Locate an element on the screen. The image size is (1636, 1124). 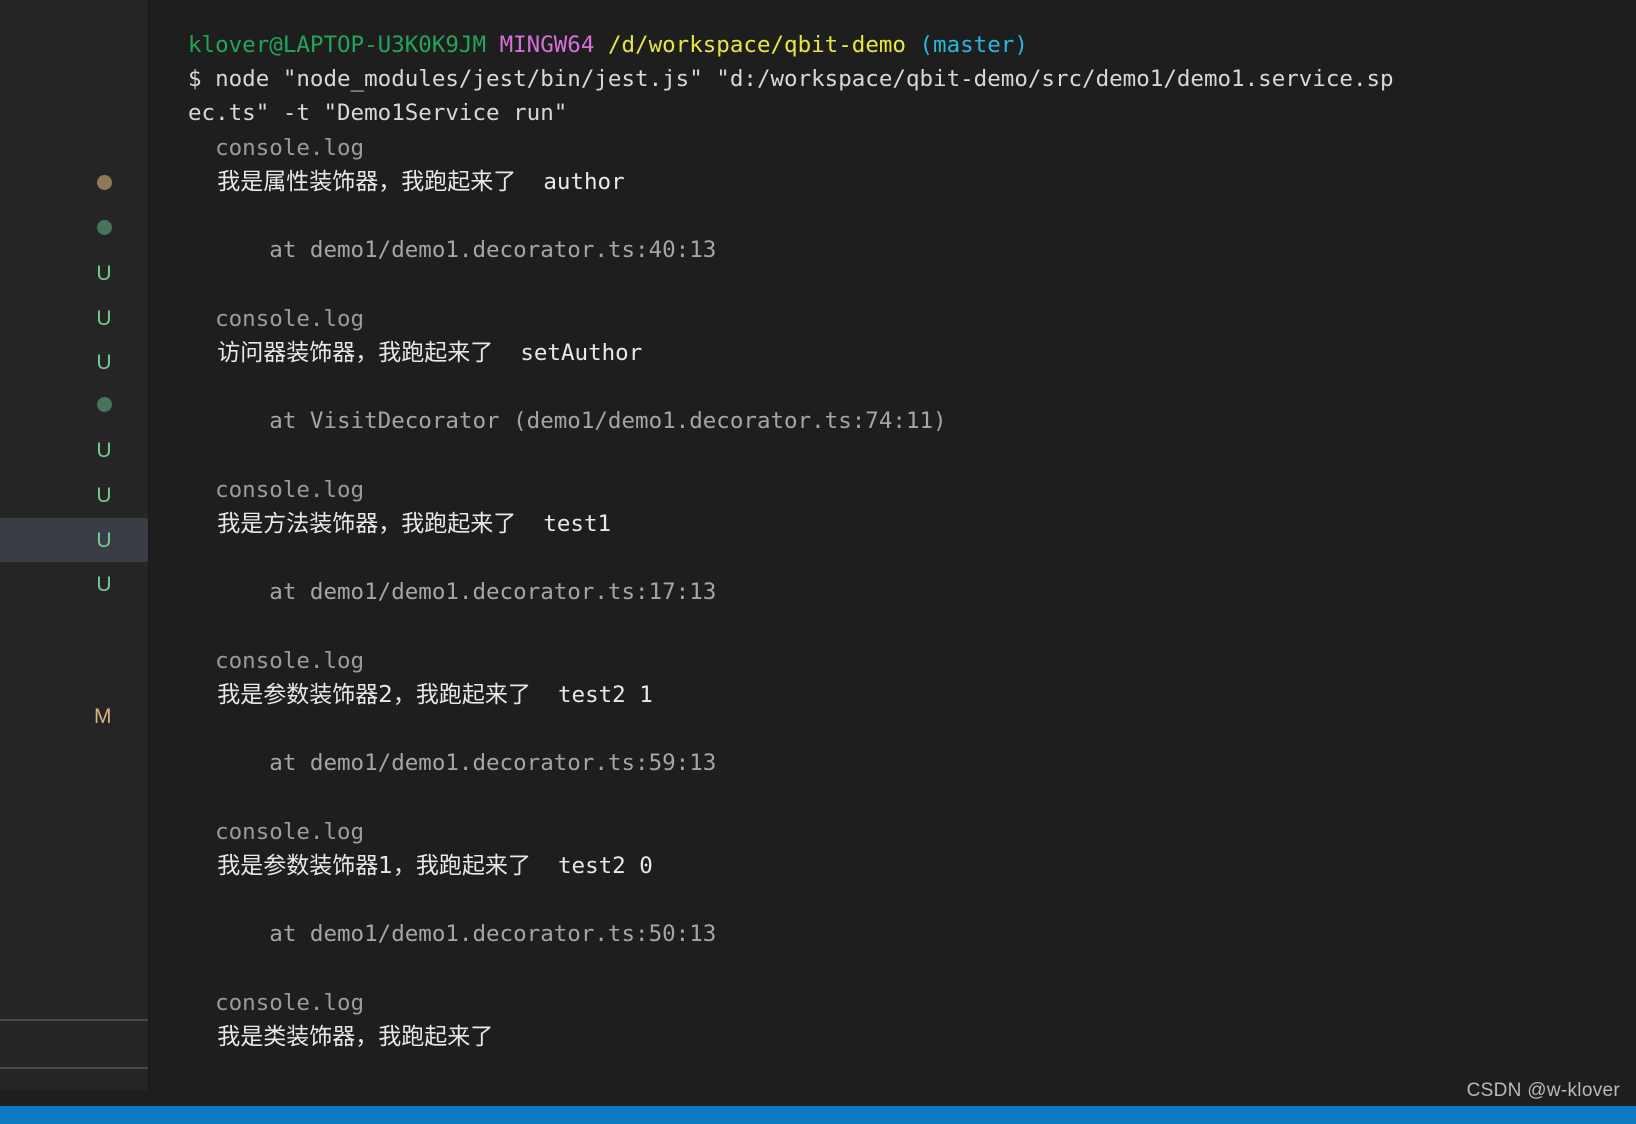
log-message-arg: test2 0 is located at coordinates (591, 865).